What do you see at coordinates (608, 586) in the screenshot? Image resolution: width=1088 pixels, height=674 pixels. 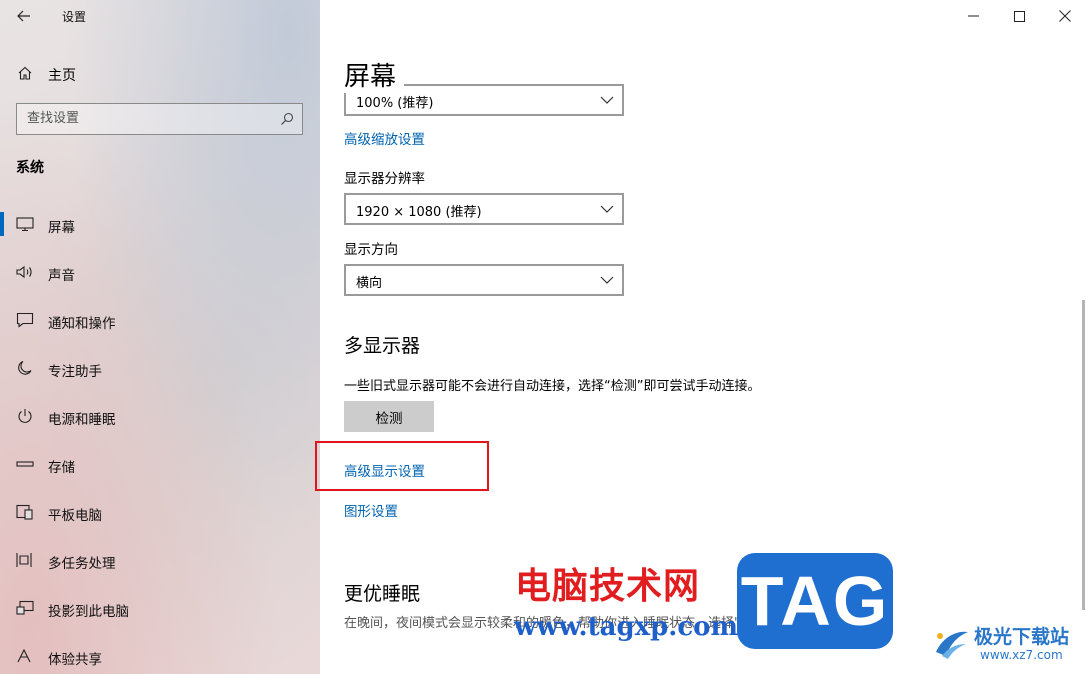 I see `watermark-site-name: 电脑技术网` at bounding box center [608, 586].